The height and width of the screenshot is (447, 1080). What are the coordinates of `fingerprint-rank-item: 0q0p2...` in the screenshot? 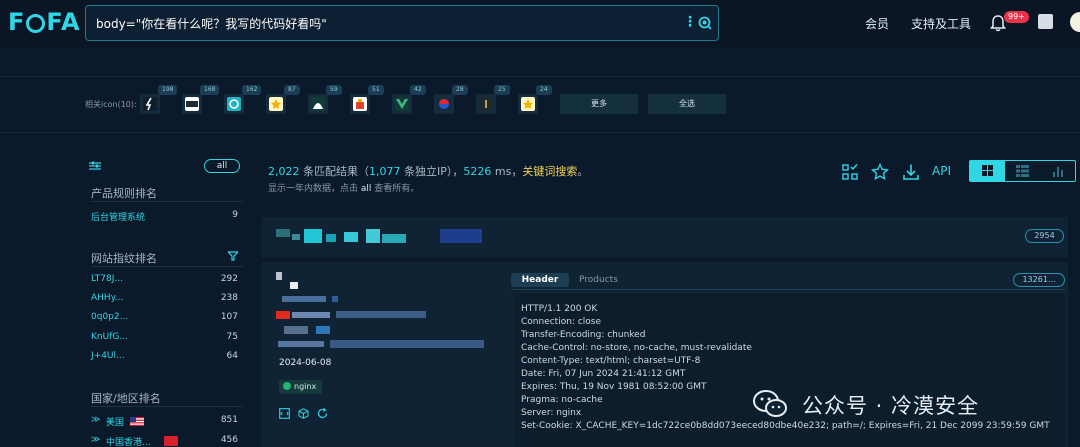 It's located at (109, 317).